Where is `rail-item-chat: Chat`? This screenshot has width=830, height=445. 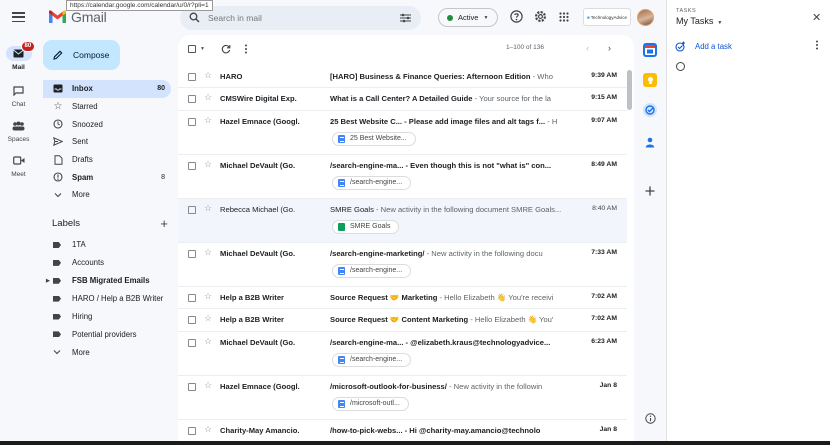 rail-item-chat: Chat is located at coordinates (18, 95).